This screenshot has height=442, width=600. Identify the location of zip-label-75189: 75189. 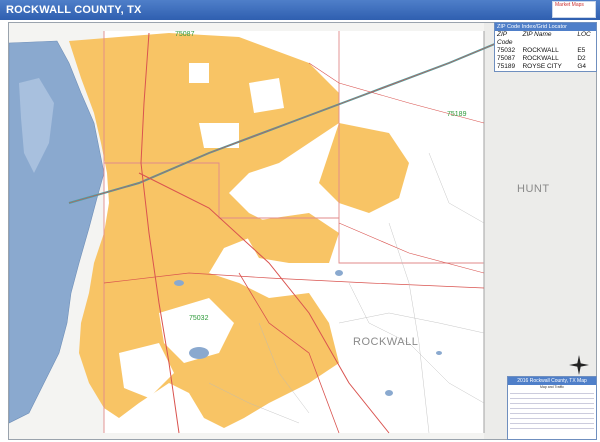
(457, 114).